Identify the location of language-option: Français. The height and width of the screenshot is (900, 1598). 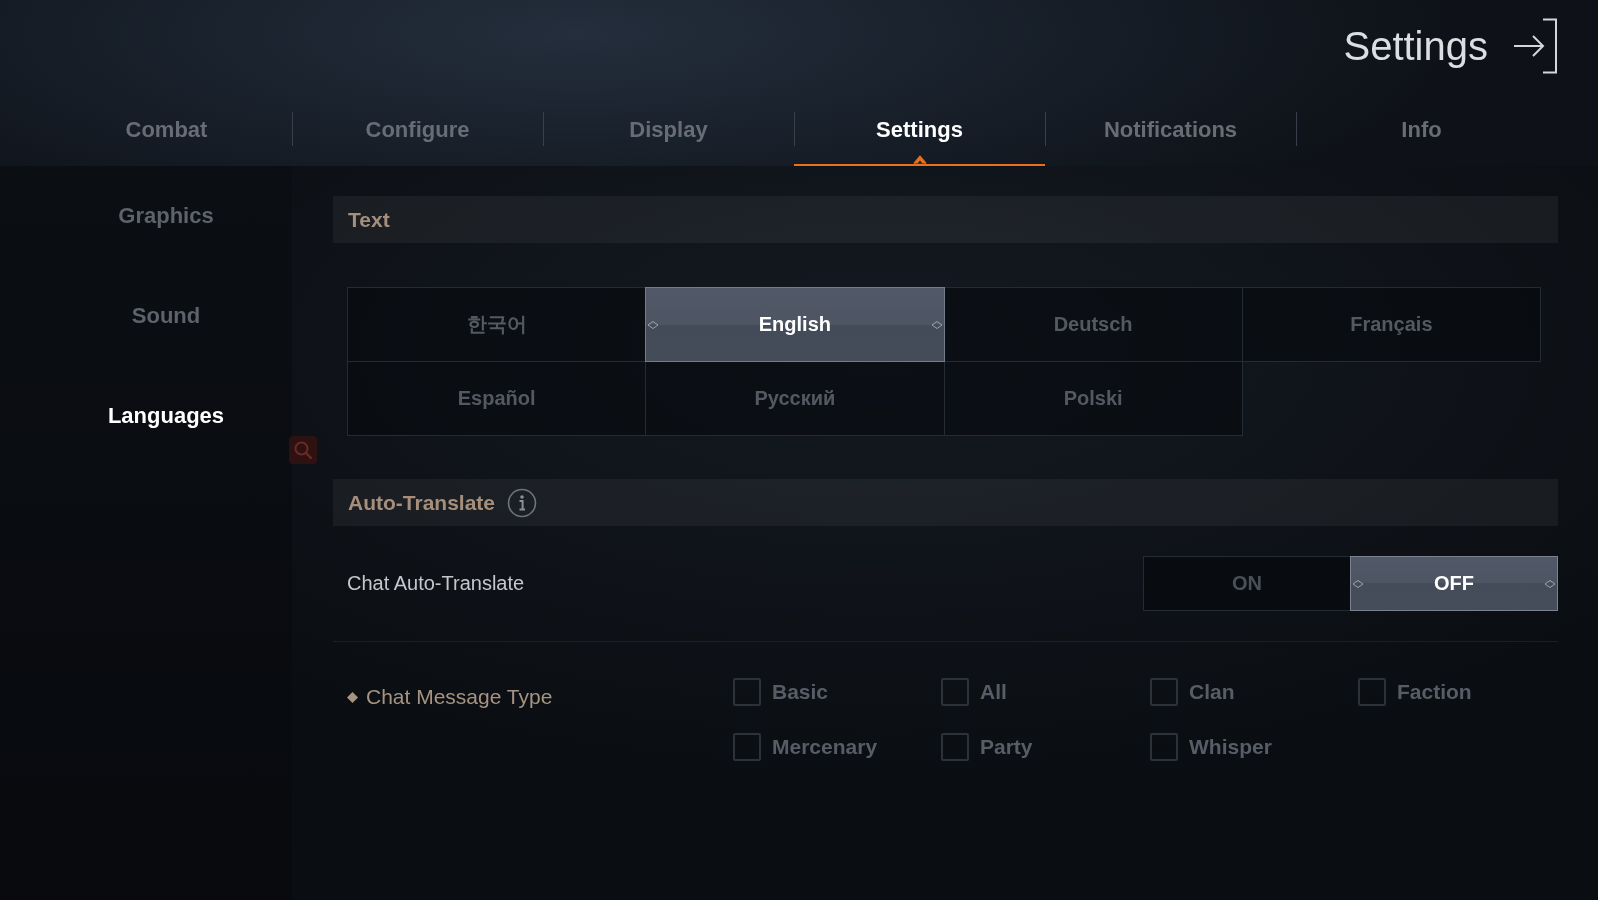
(1391, 324).